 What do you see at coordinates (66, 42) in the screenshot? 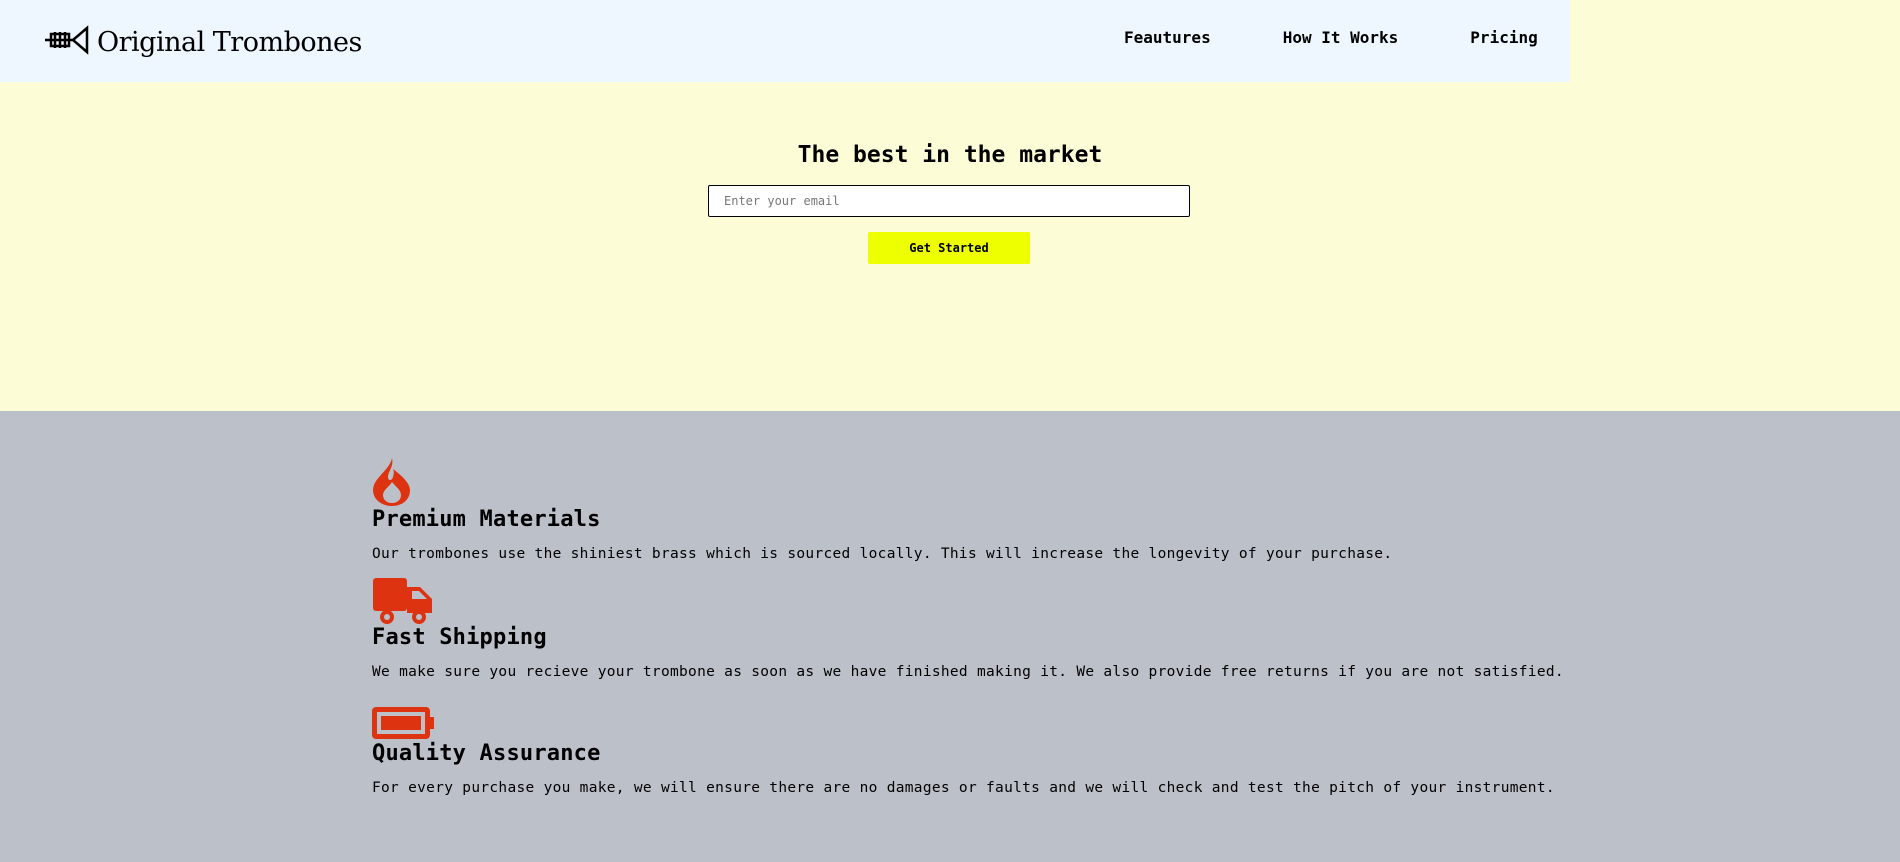
I see `trumpet-logo-icon` at bounding box center [66, 42].